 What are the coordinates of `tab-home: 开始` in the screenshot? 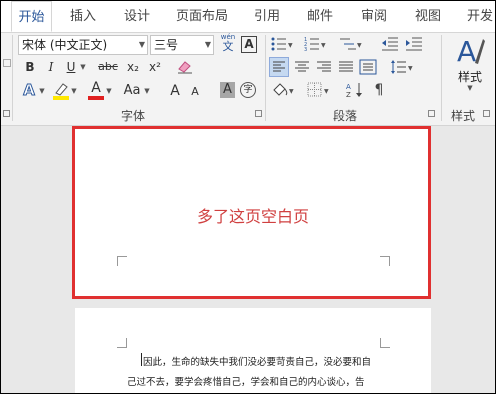 It's located at (31, 16).